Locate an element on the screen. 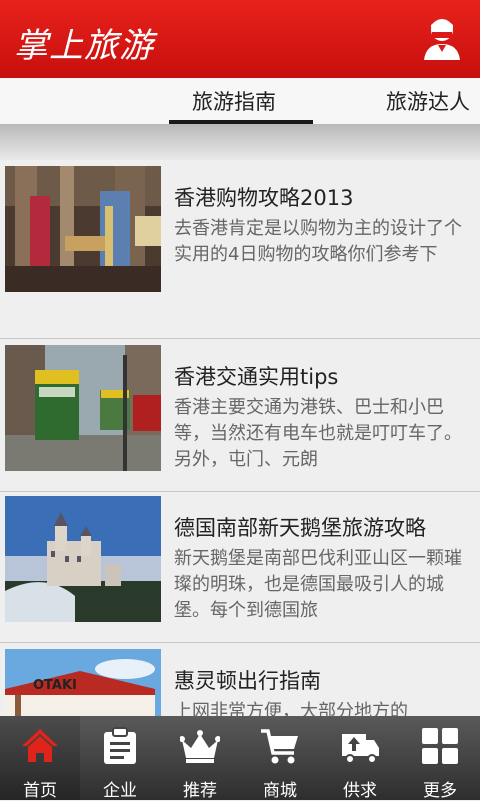 Image resolution: width=480 pixels, height=801 pixels. nav-recommend: 推荐 is located at coordinates (200, 758).